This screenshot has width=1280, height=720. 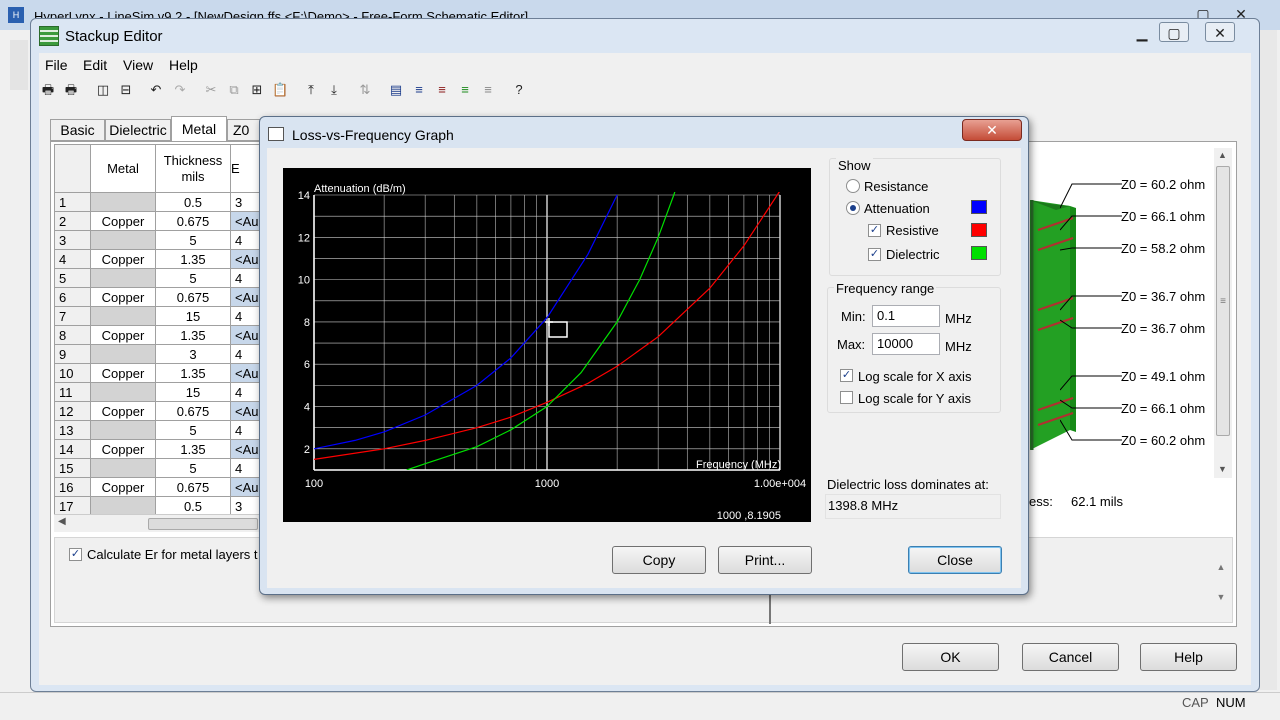 I want to click on dialog-close-icon: ✕, so click(x=992, y=130).